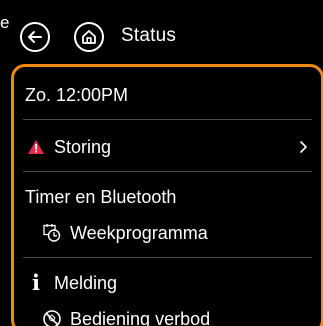 The width and height of the screenshot is (323, 326). Describe the element at coordinates (168, 95) in the screenshot. I see `datetime-row: Zo. 12:00PM` at that location.